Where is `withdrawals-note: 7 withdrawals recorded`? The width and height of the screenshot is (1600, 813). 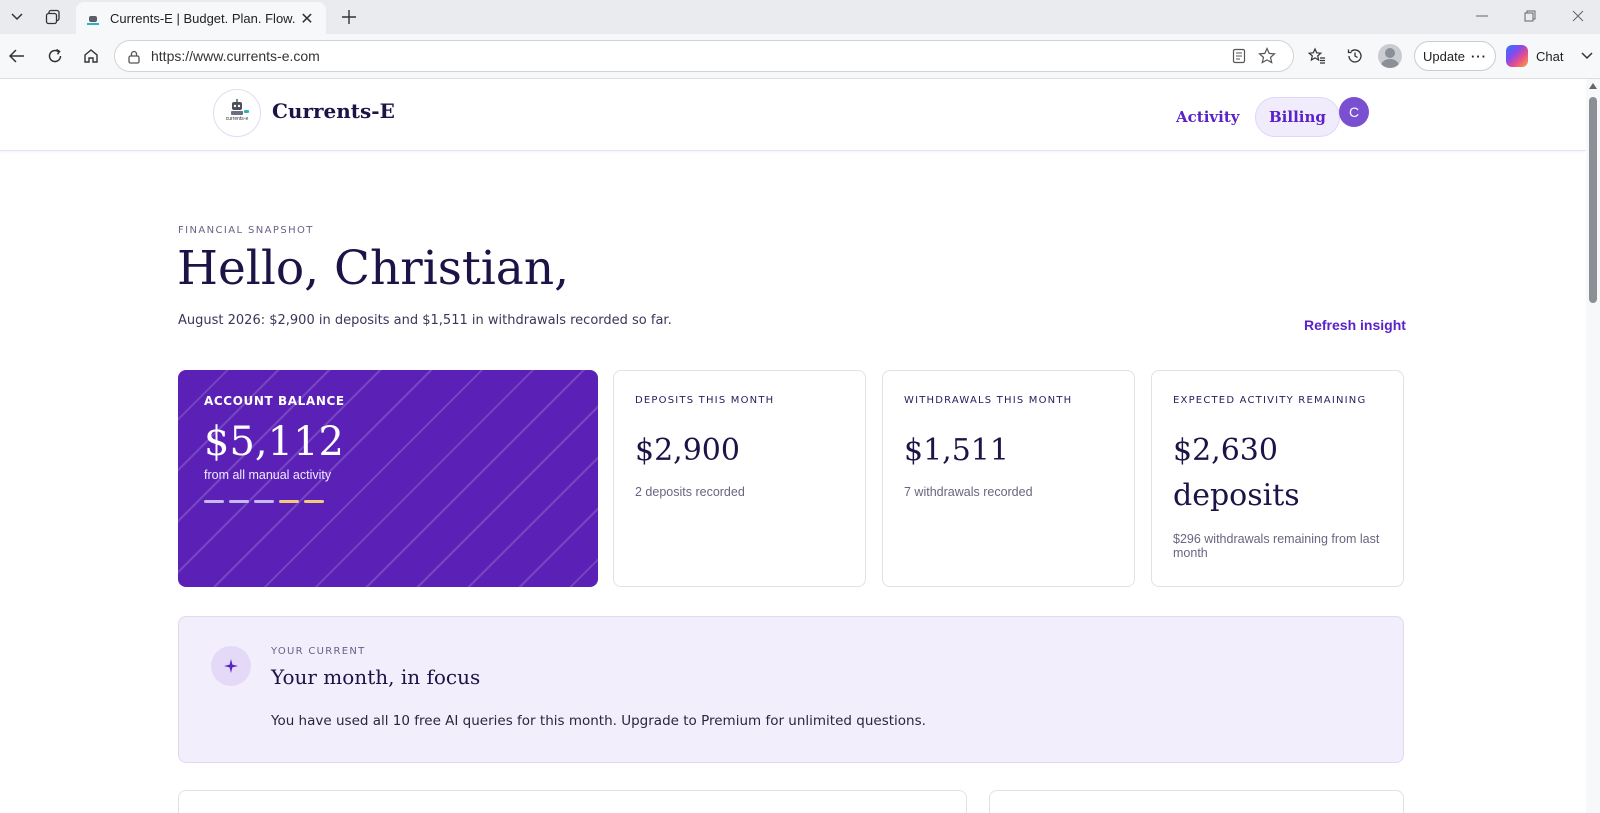
withdrawals-note: 7 withdrawals recorded is located at coordinates (968, 492).